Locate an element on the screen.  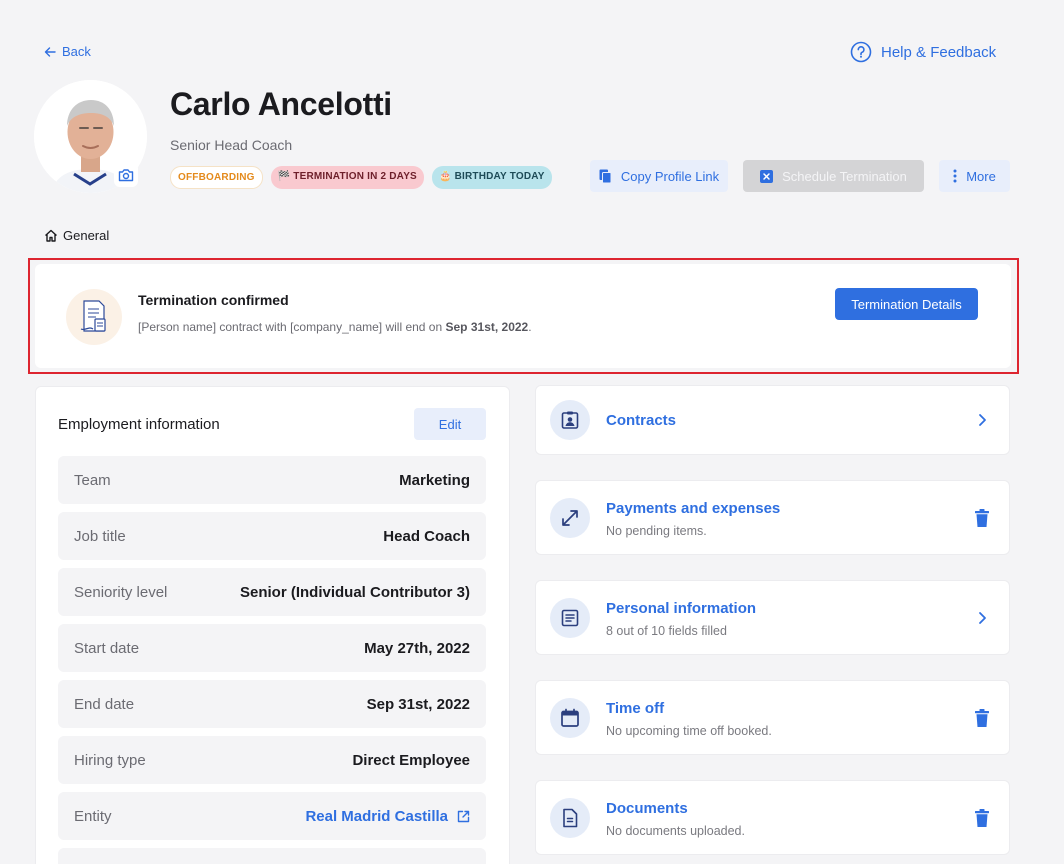
back-link: Back is located at coordinates (67, 51).